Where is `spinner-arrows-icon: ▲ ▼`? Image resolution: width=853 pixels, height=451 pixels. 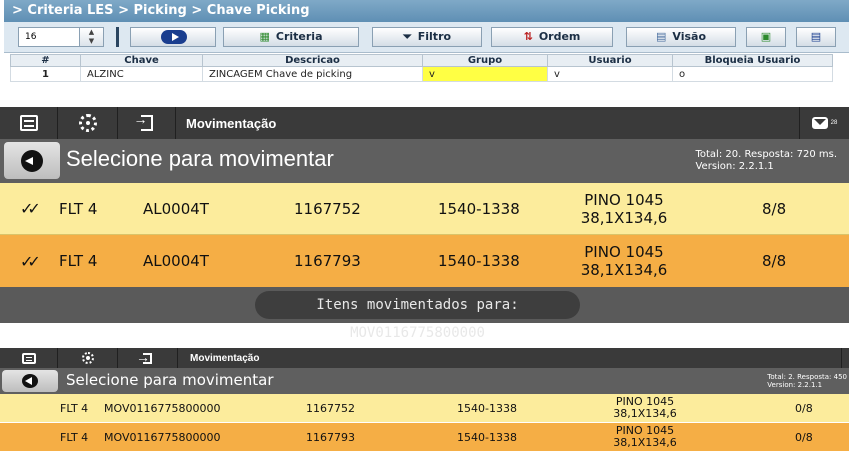
spinner-arrows-icon: ▲ ▼ is located at coordinates (91, 37).